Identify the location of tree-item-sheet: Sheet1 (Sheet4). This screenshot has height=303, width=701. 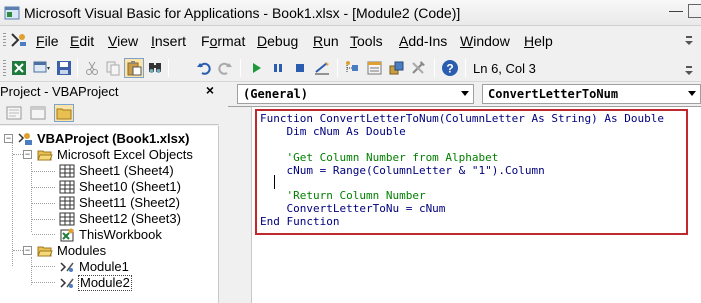
(134, 171).